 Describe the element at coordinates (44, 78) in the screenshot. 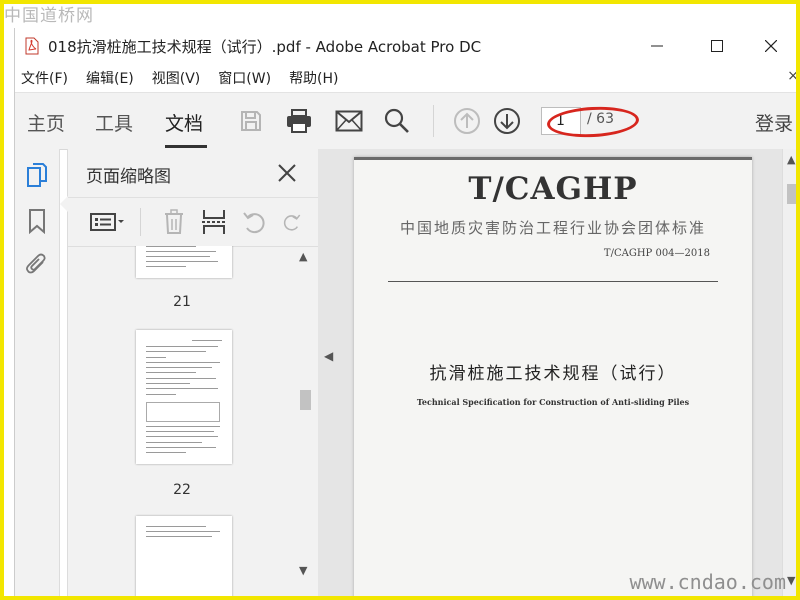

I see `menu-file: 文件(F)` at that location.